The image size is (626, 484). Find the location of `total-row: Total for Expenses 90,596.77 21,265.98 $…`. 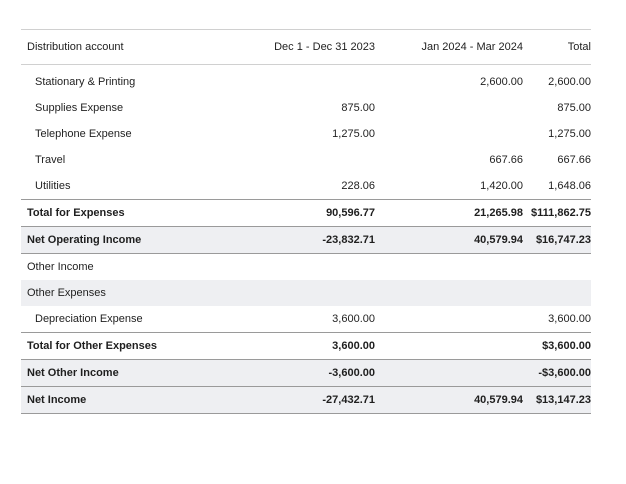

total-row: Total for Expenses 90,596.77 21,265.98 $… is located at coordinates (306, 213).